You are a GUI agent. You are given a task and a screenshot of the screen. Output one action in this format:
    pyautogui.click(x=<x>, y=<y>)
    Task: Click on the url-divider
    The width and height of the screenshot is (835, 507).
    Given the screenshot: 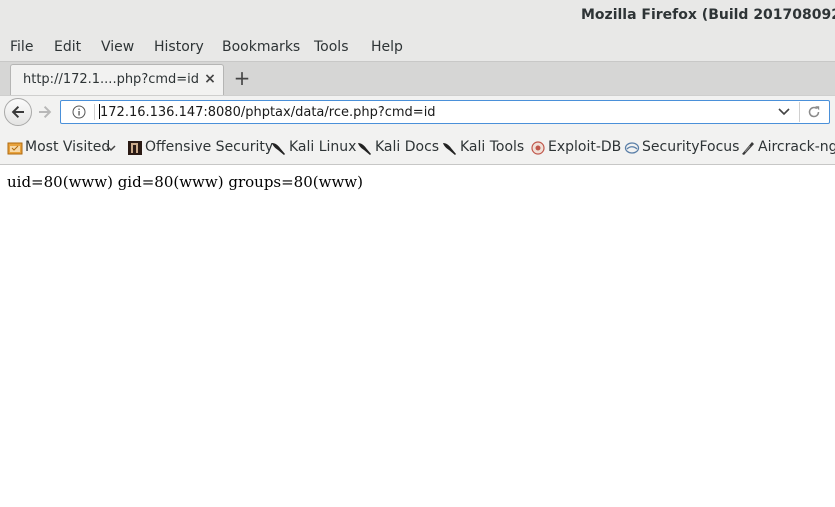 What is the action you would take?
    pyautogui.click(x=94, y=112)
    